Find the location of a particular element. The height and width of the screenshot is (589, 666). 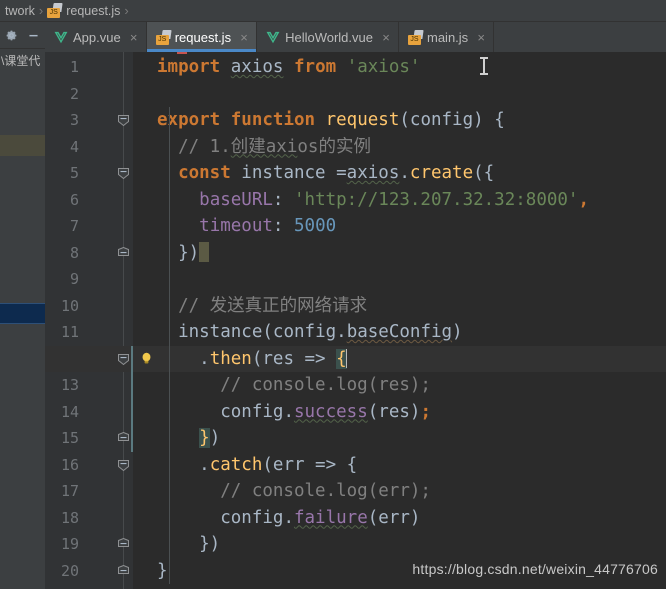

code-line: const instance =axios.create({ is located at coordinates (355, 173).